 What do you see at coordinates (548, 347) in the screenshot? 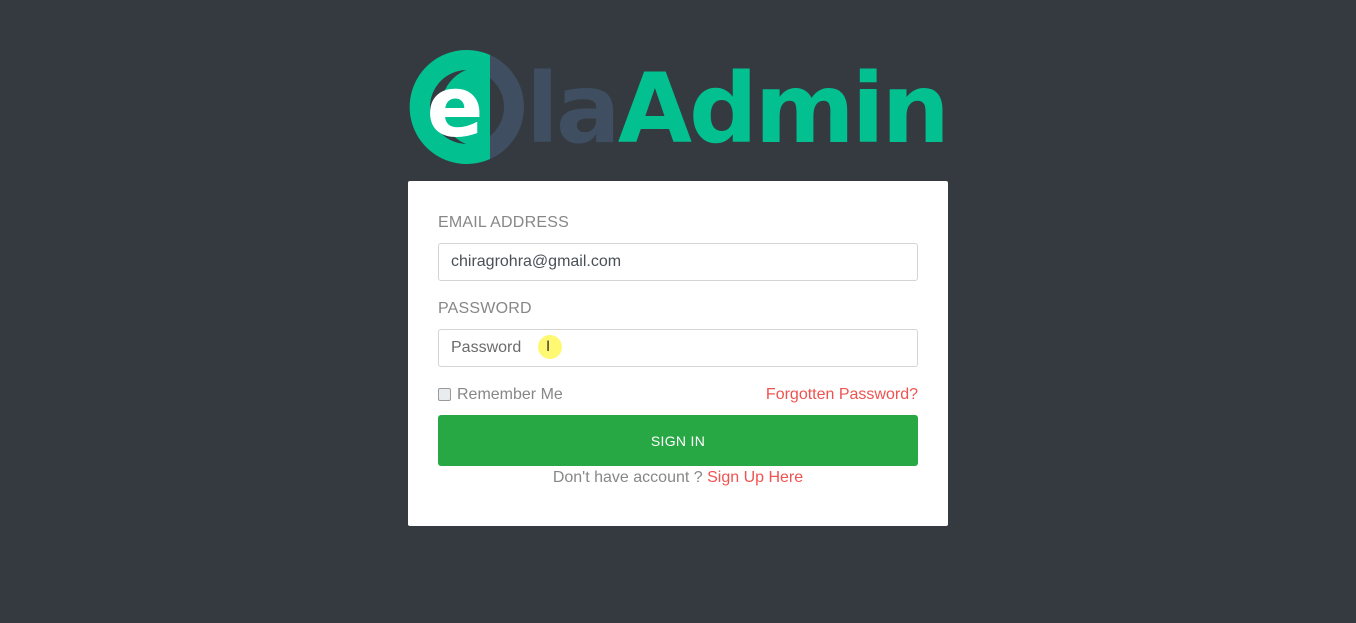
I see `text-cursor-icon: I` at bounding box center [548, 347].